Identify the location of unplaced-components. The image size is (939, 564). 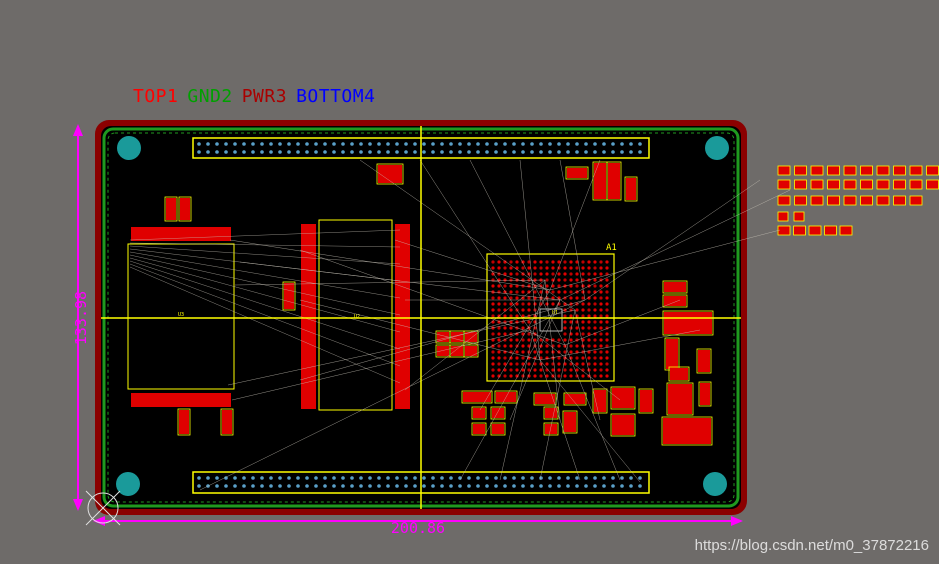
(858, 200).